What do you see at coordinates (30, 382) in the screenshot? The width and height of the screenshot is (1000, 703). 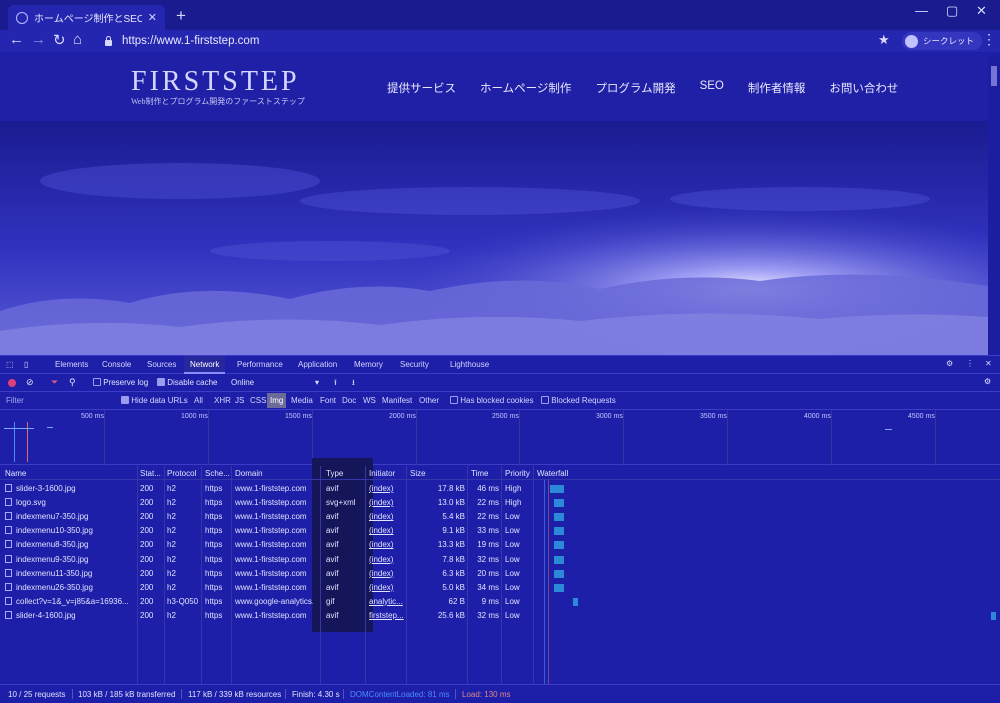 I see `clear-icon: ⊘` at bounding box center [30, 382].